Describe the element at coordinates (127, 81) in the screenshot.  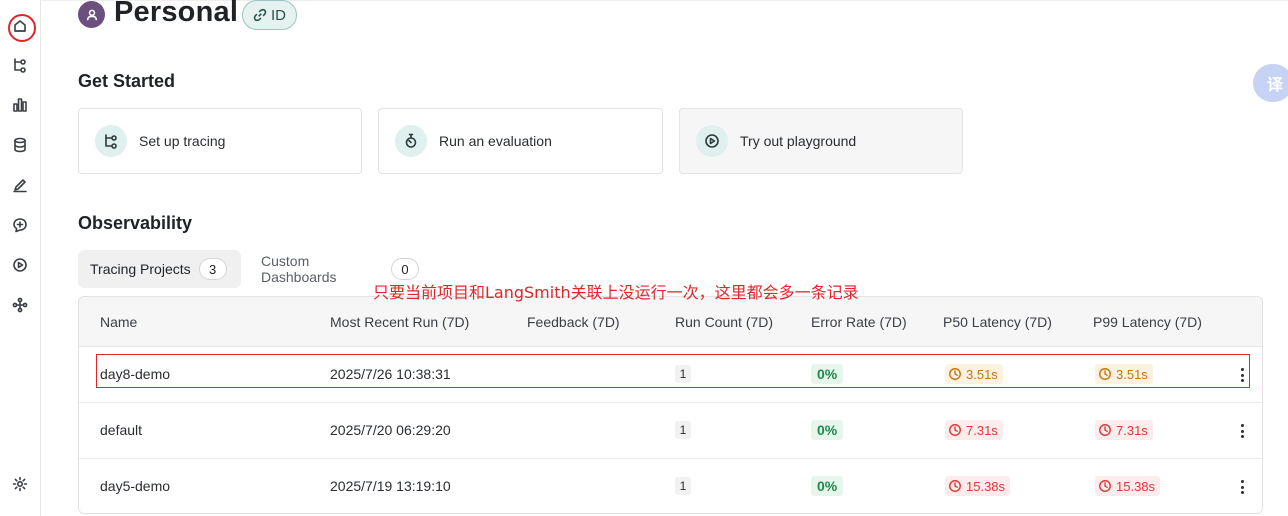
I see `get-started-title: Get Started` at that location.